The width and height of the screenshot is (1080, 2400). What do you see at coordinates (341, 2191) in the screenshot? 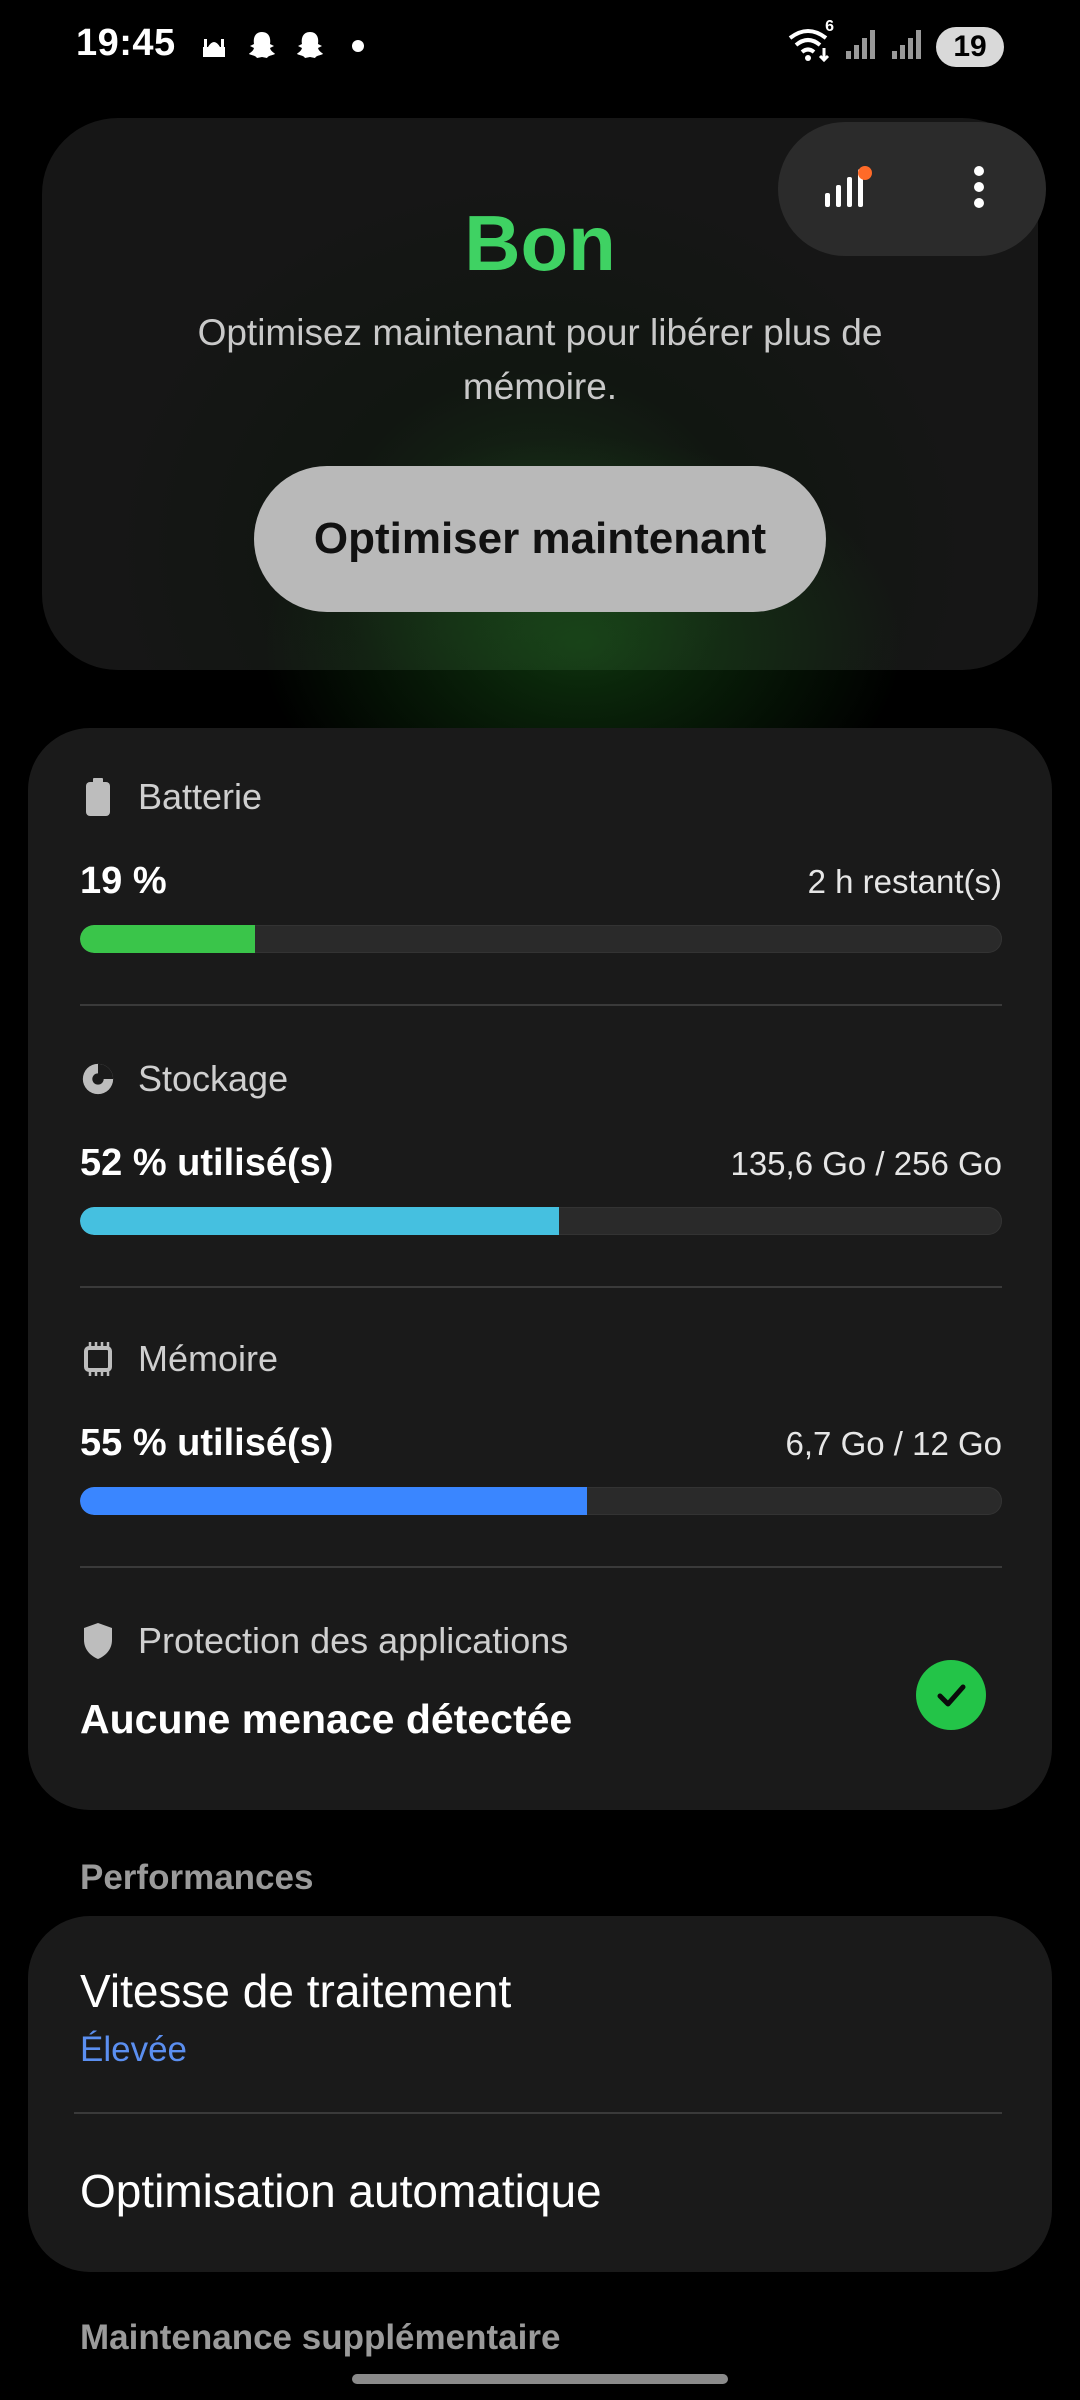
I see `auto-optimization-title: Optimisation automatique` at bounding box center [341, 2191].